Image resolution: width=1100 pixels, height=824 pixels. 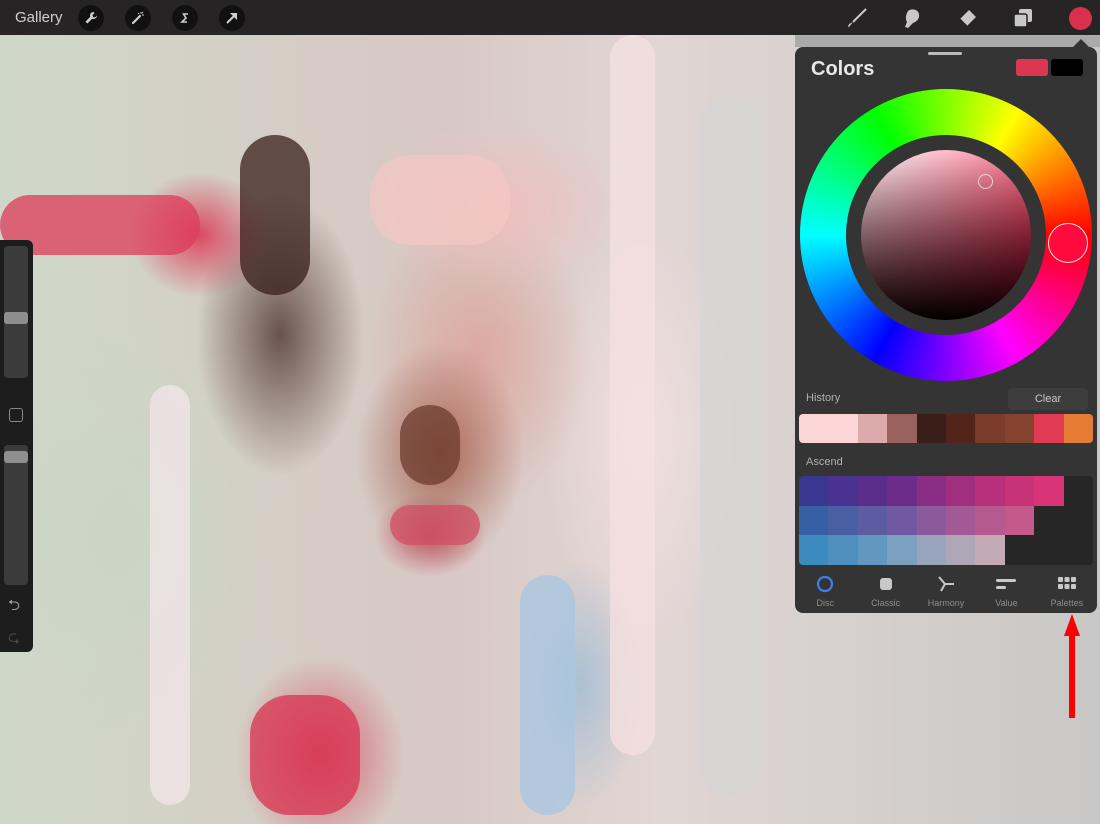 What do you see at coordinates (1066, 583) in the screenshot?
I see `palettes-grid-icon` at bounding box center [1066, 583].